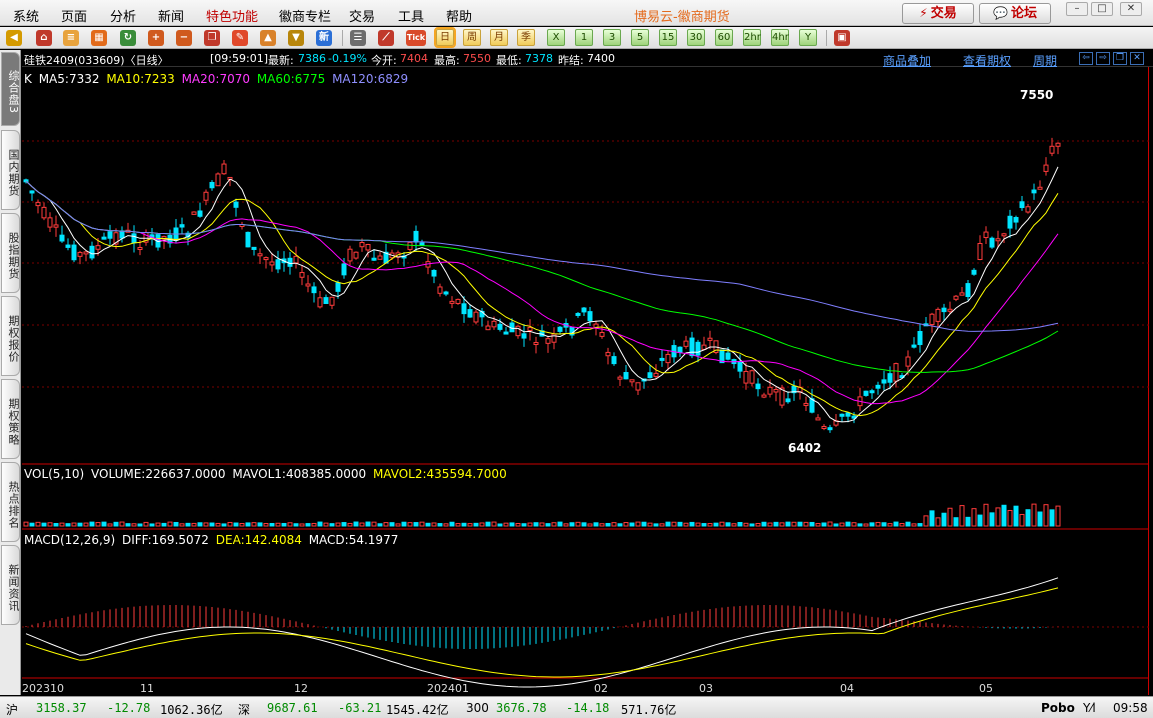 Image resolution: width=1153 pixels, height=718 pixels. Describe the element at coordinates (71, 38) in the screenshot. I see `database-icon: ≡` at that location.